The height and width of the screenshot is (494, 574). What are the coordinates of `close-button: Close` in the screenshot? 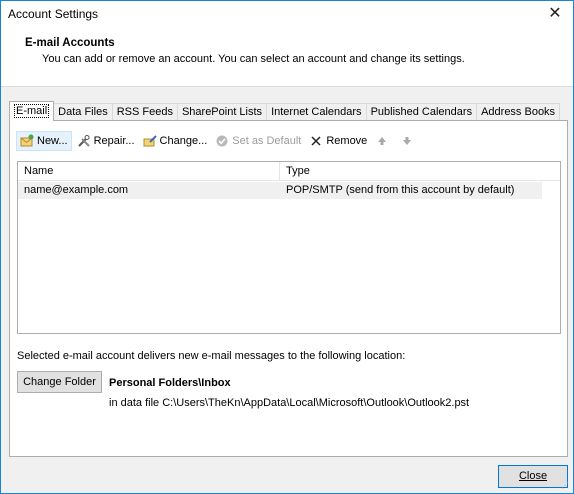 It's located at (533, 476).